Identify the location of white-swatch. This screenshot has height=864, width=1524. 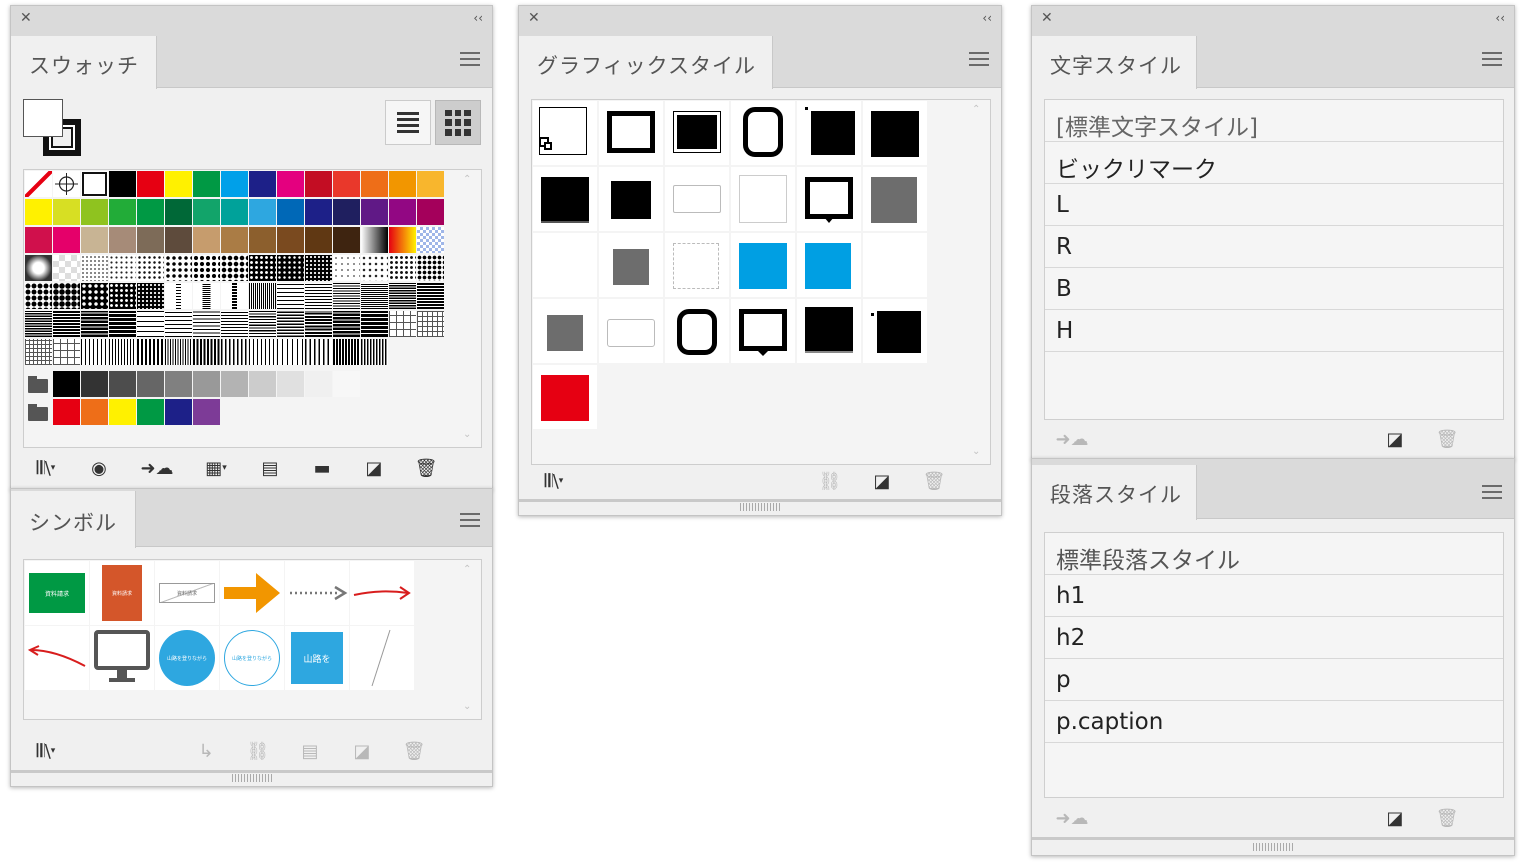
(94, 184).